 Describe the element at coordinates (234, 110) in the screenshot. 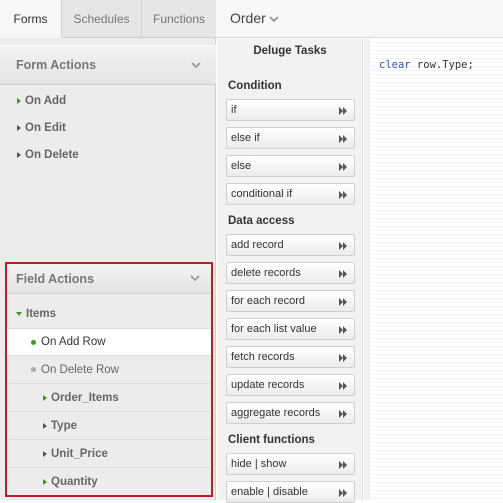

I see `task-label: if` at that location.